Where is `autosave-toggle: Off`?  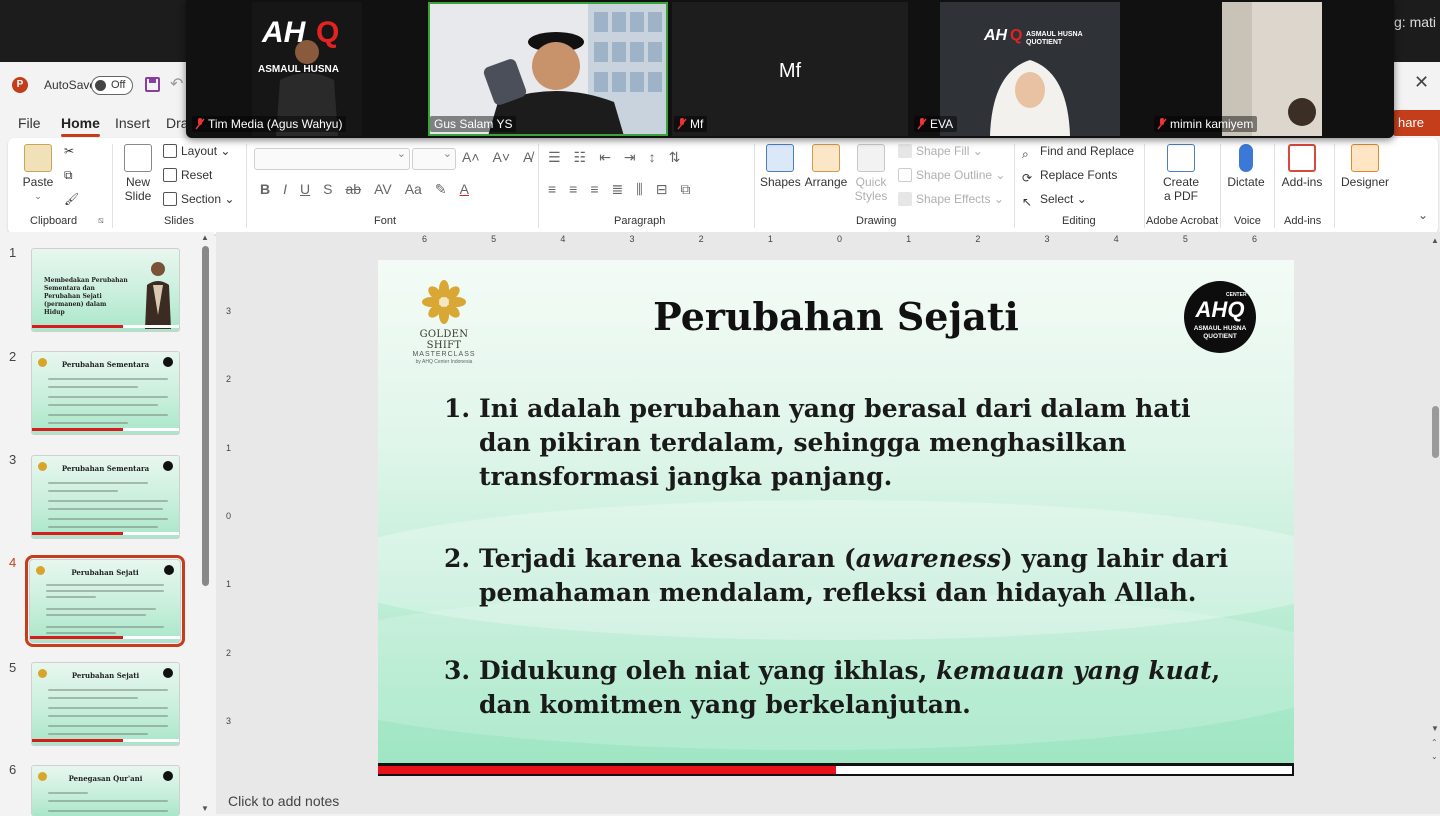
autosave-toggle: Off is located at coordinates (112, 85).